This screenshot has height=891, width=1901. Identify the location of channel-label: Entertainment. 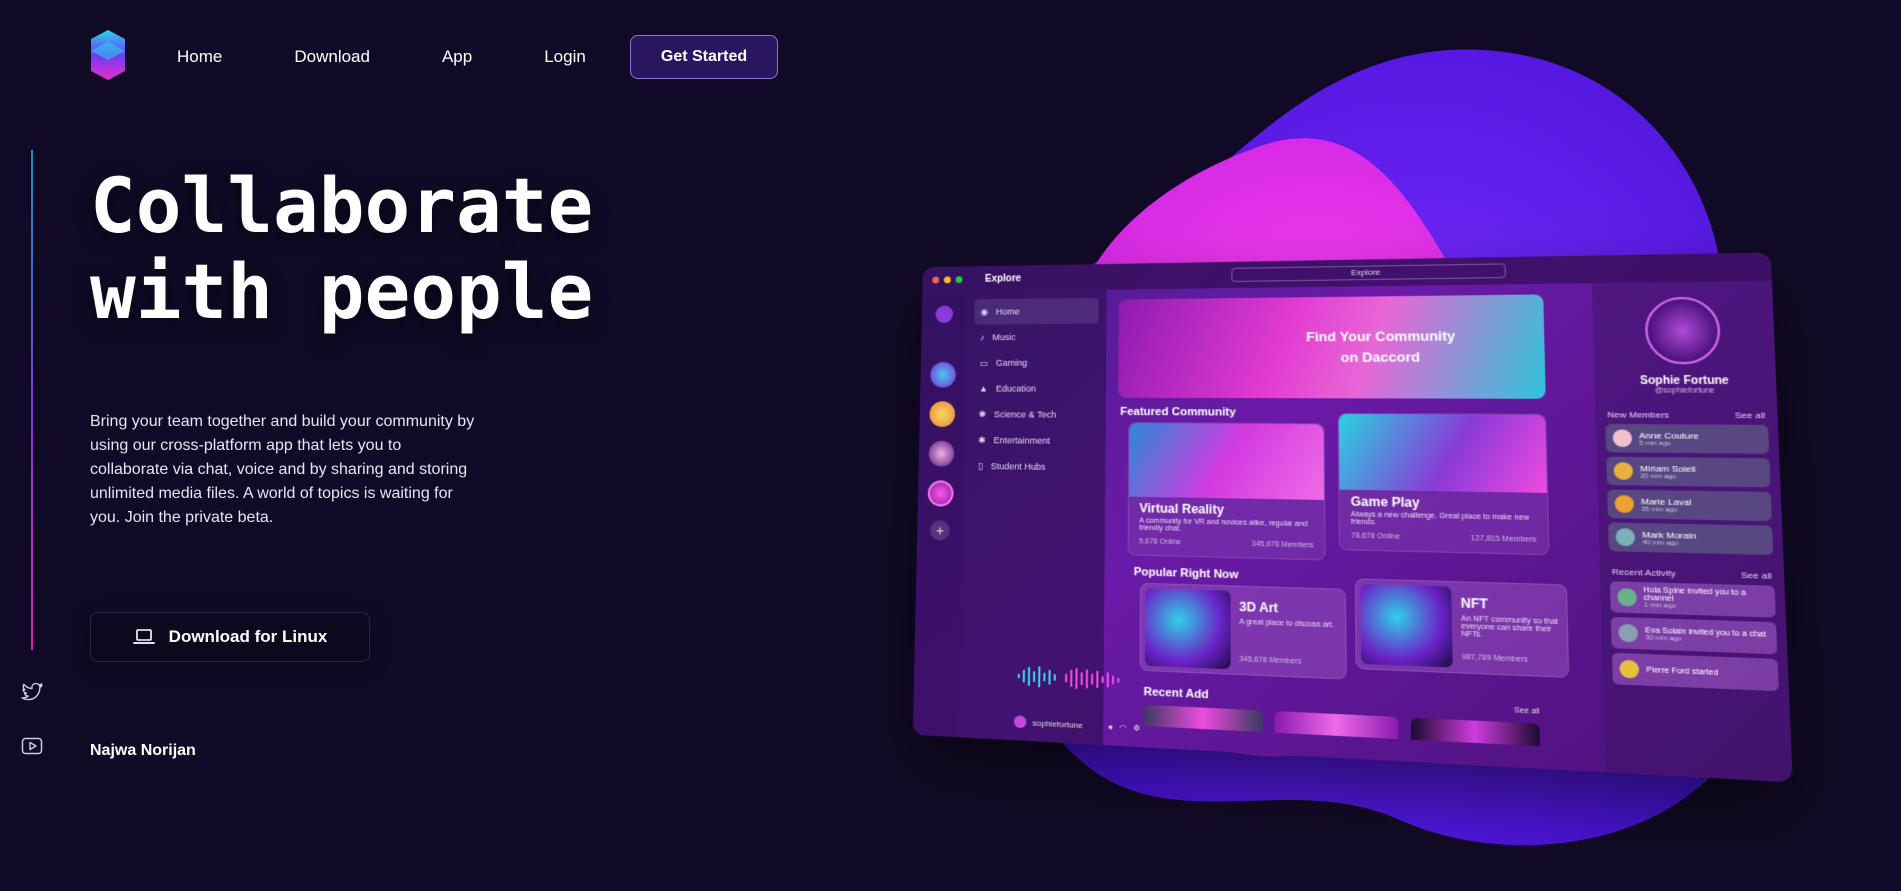
(1022, 440).